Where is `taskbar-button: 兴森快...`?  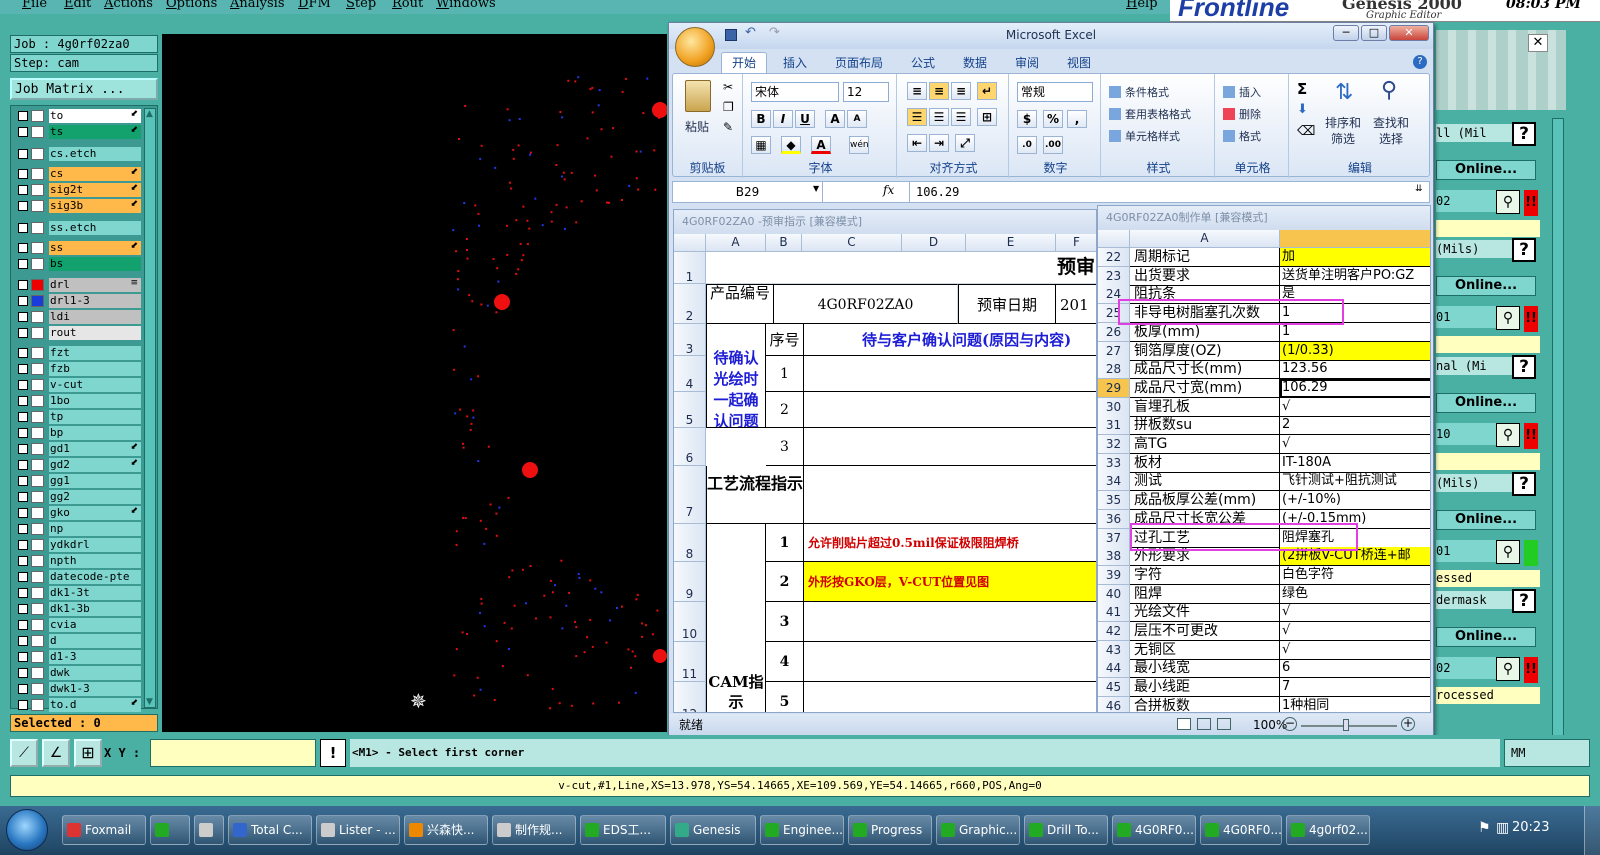
taskbar-button: 兴森快... is located at coordinates (446, 830).